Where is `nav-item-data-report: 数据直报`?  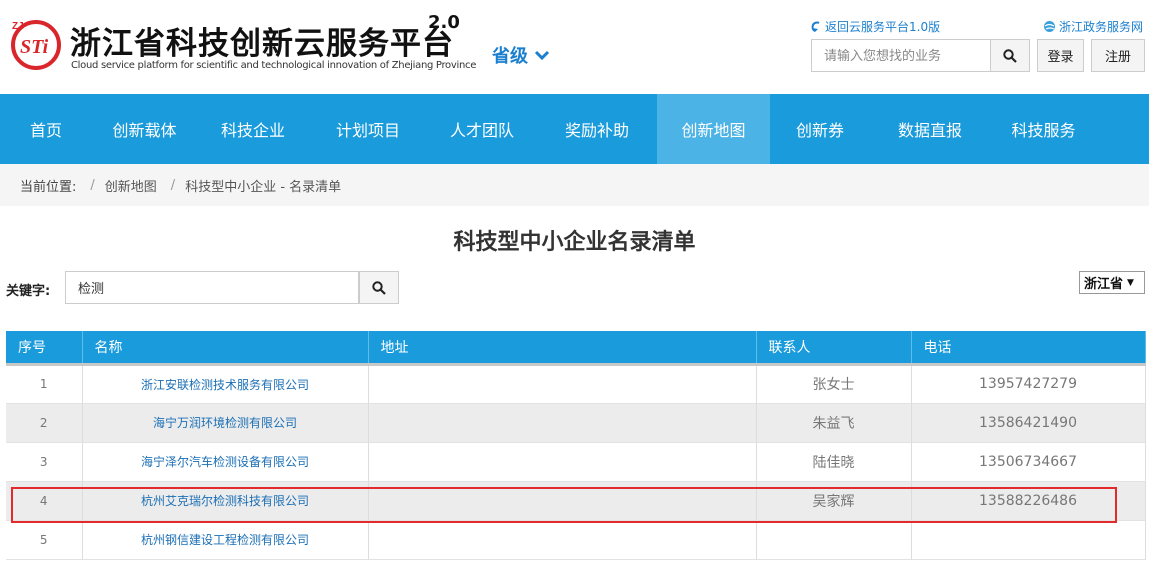
nav-item-data-report: 数据直报 is located at coordinates (930, 129).